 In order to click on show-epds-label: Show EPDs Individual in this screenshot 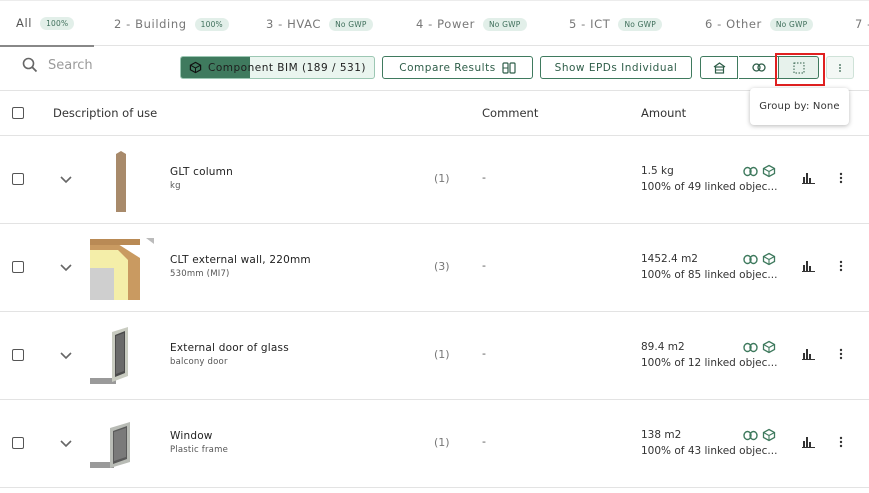, I will do `click(616, 67)`.